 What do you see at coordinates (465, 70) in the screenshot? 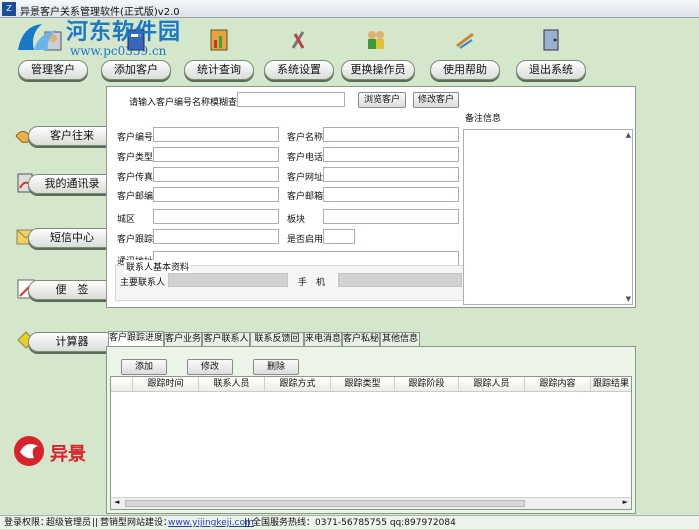
I see `toolbar-help-label: 使用帮助` at bounding box center [465, 70].